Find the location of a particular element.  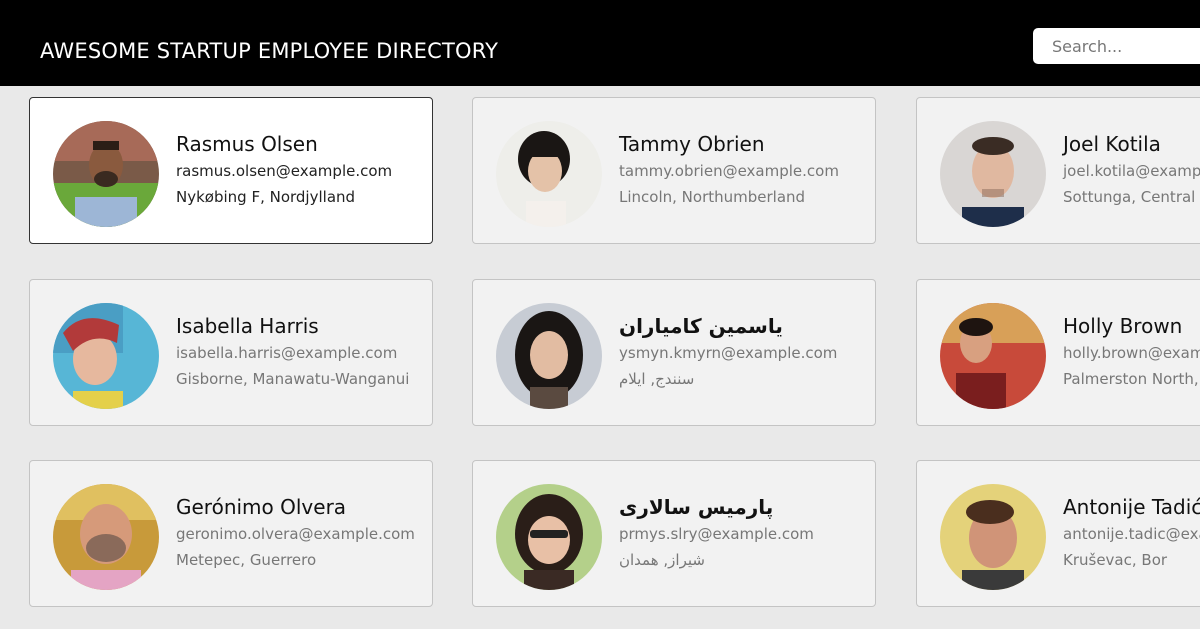

employee-email: isabella.harris@example.com is located at coordinates (287, 353).